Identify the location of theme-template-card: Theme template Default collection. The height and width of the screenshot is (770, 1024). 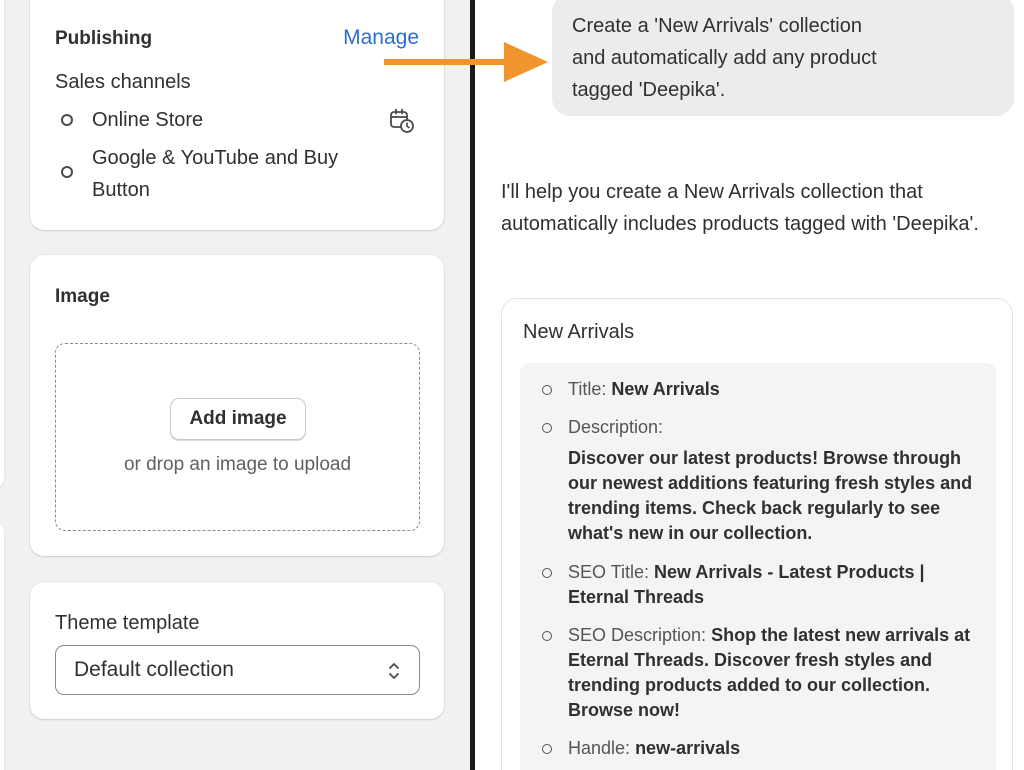
(237, 650).